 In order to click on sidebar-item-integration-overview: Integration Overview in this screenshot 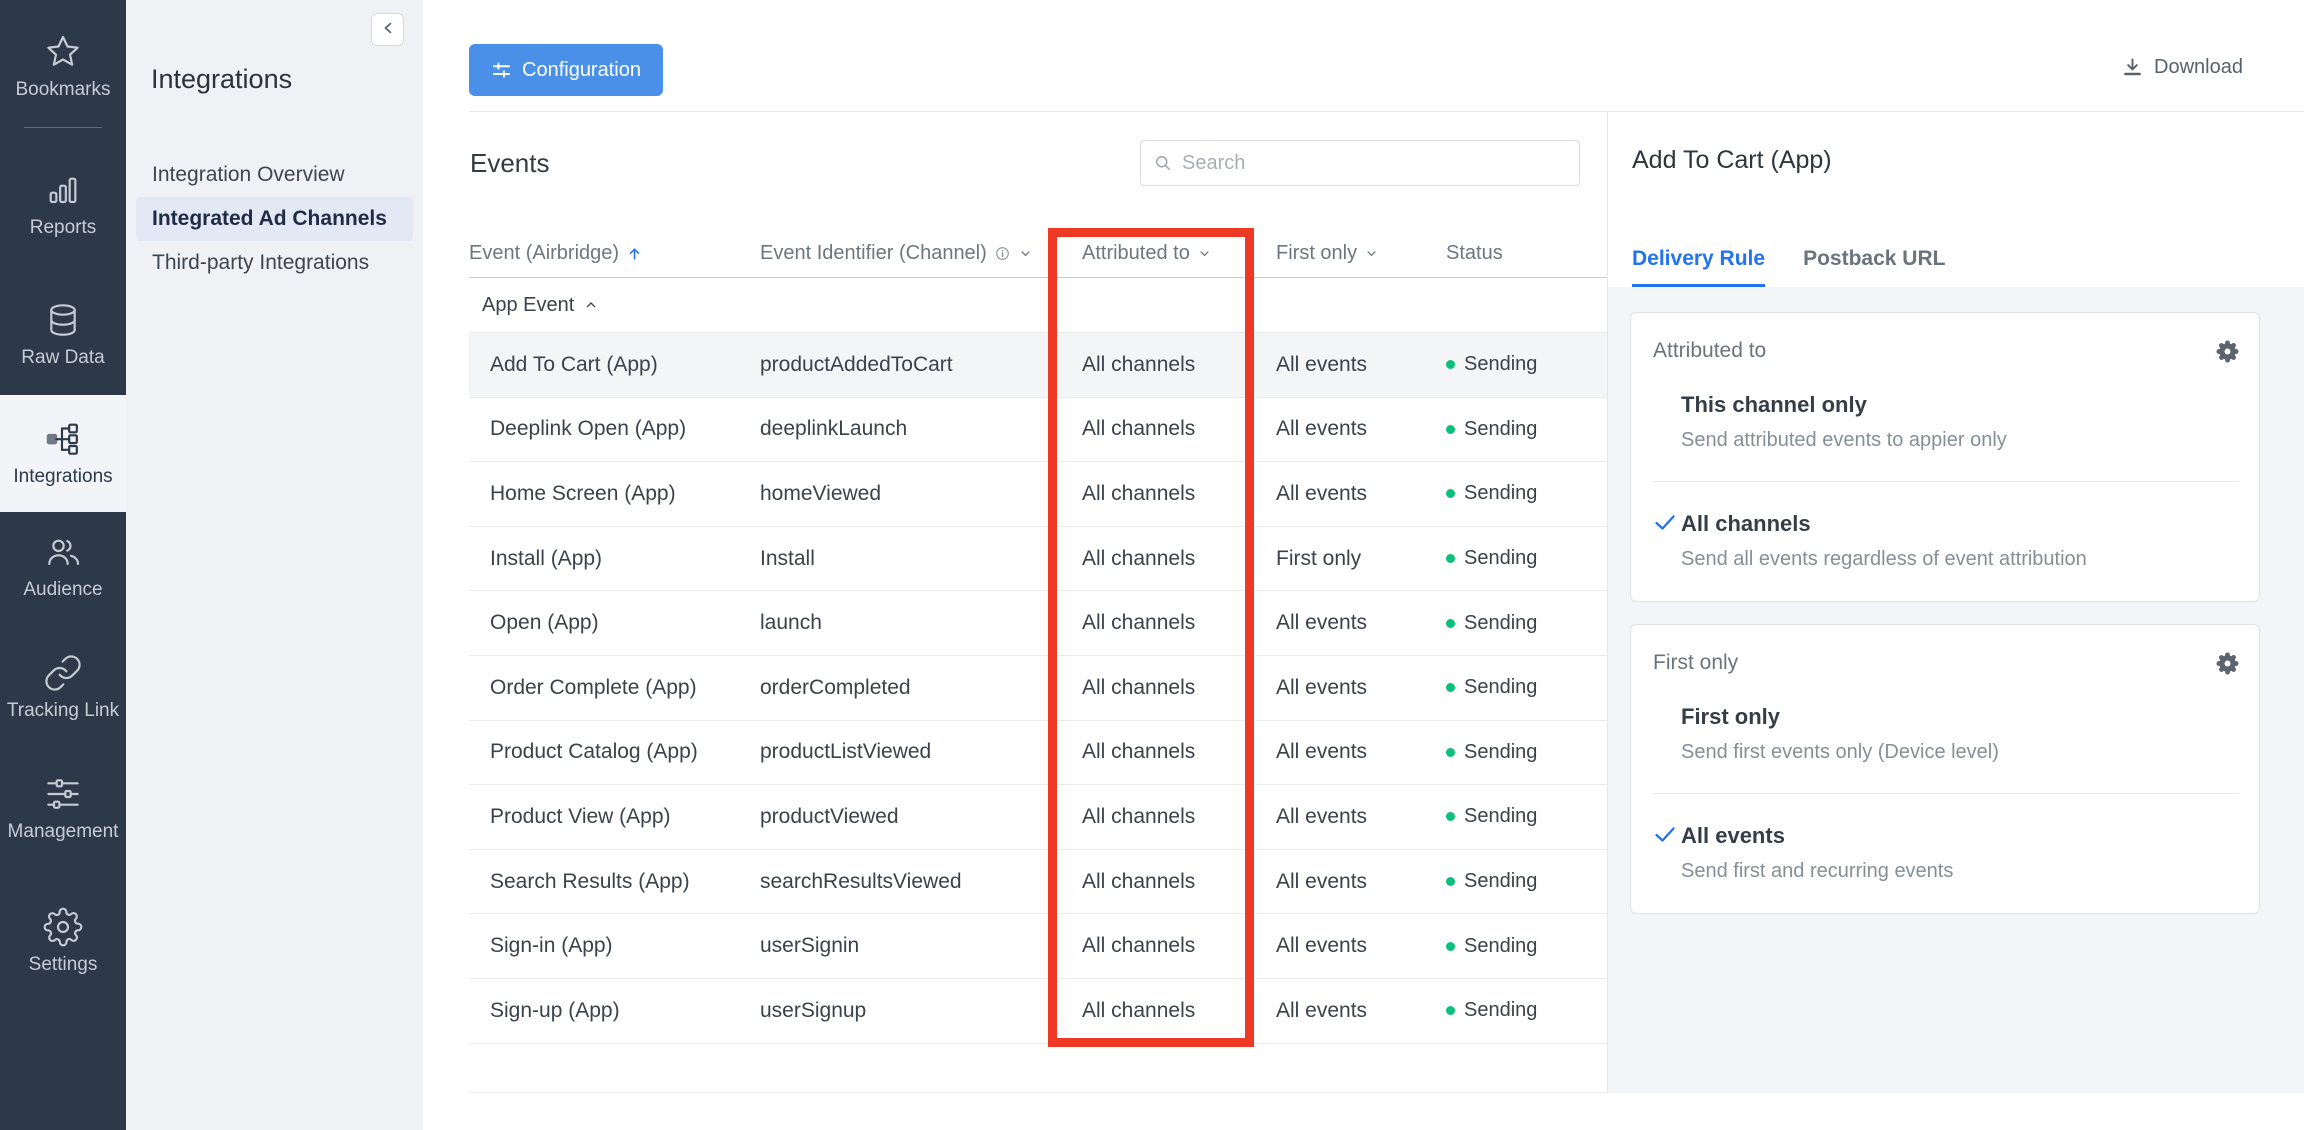, I will do `click(274, 175)`.